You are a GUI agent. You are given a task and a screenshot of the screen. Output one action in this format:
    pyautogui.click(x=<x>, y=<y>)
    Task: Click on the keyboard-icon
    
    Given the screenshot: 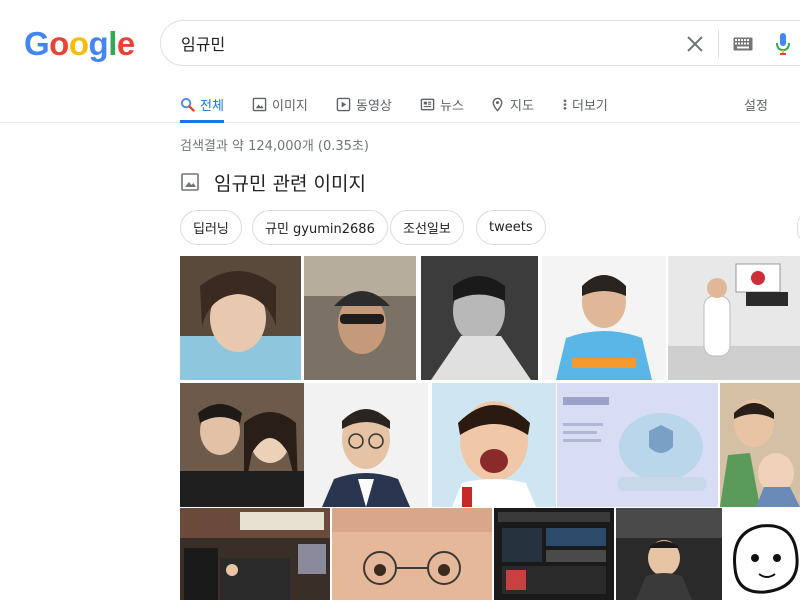 What is the action you would take?
    pyautogui.click(x=743, y=44)
    